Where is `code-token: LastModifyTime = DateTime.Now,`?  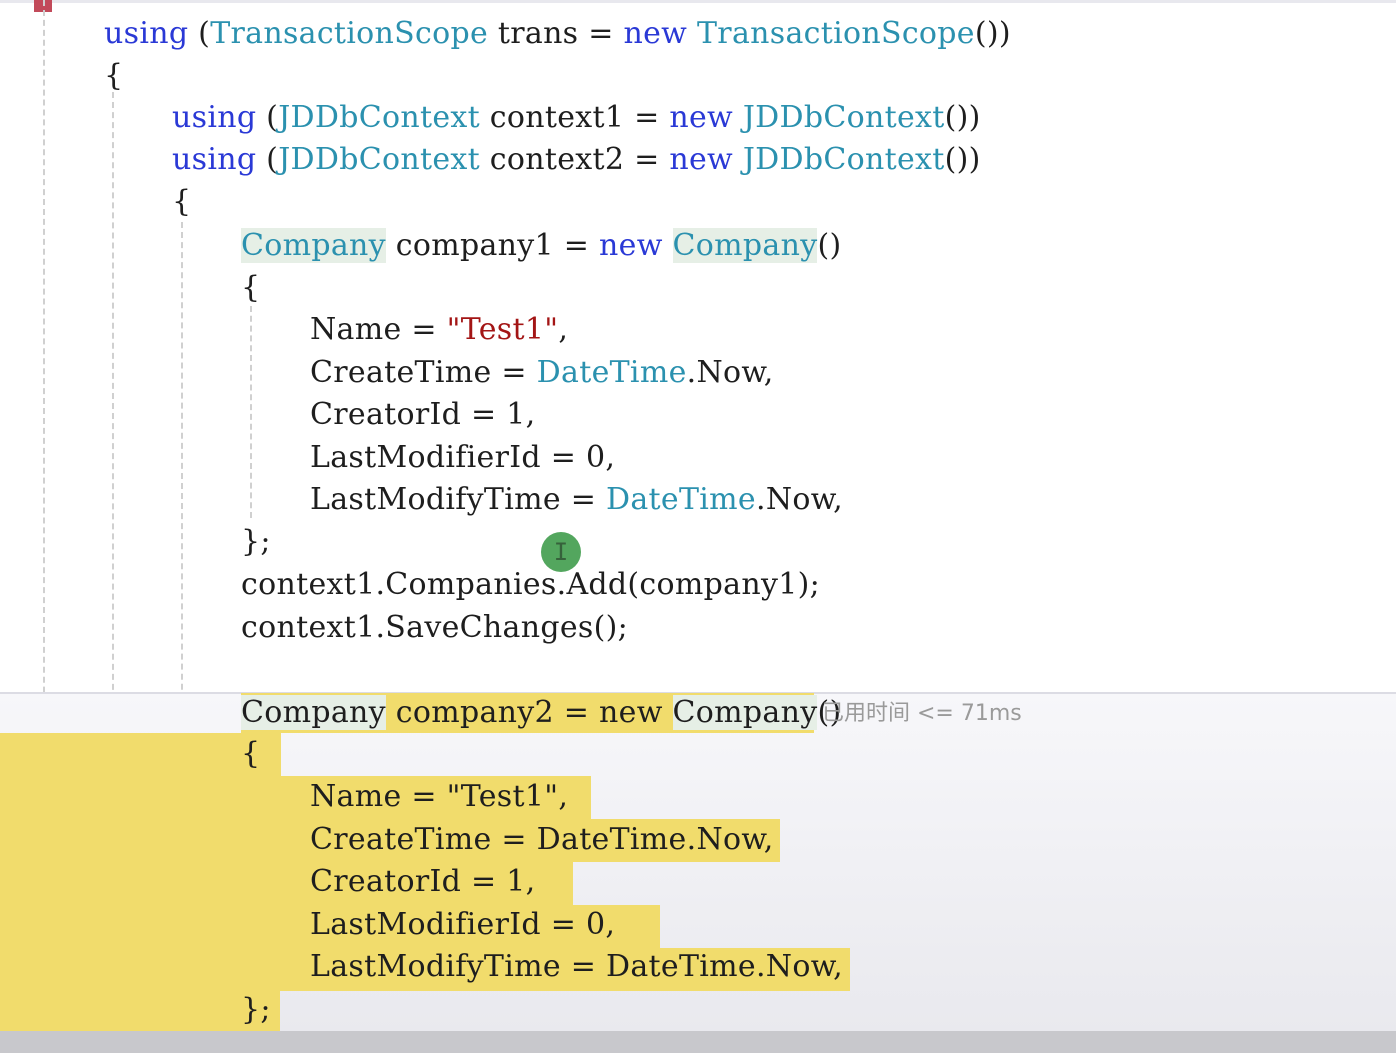 code-token: LastModifyTime = DateTime.Now, is located at coordinates (576, 966).